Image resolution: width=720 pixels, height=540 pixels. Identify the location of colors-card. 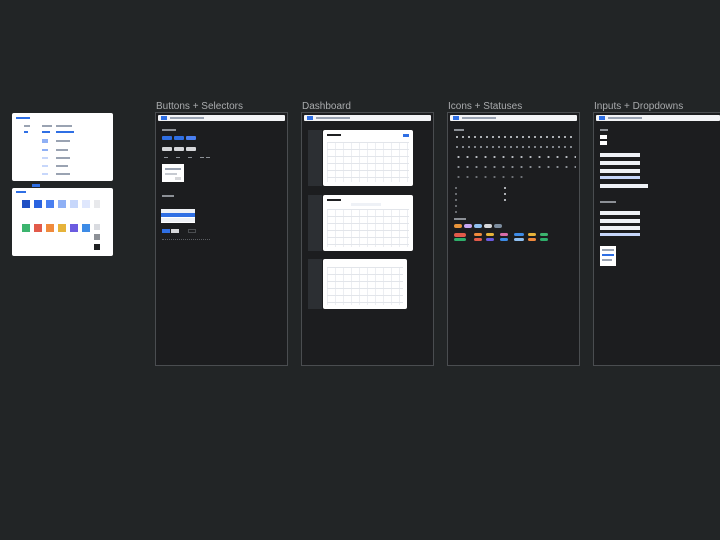
(62, 222).